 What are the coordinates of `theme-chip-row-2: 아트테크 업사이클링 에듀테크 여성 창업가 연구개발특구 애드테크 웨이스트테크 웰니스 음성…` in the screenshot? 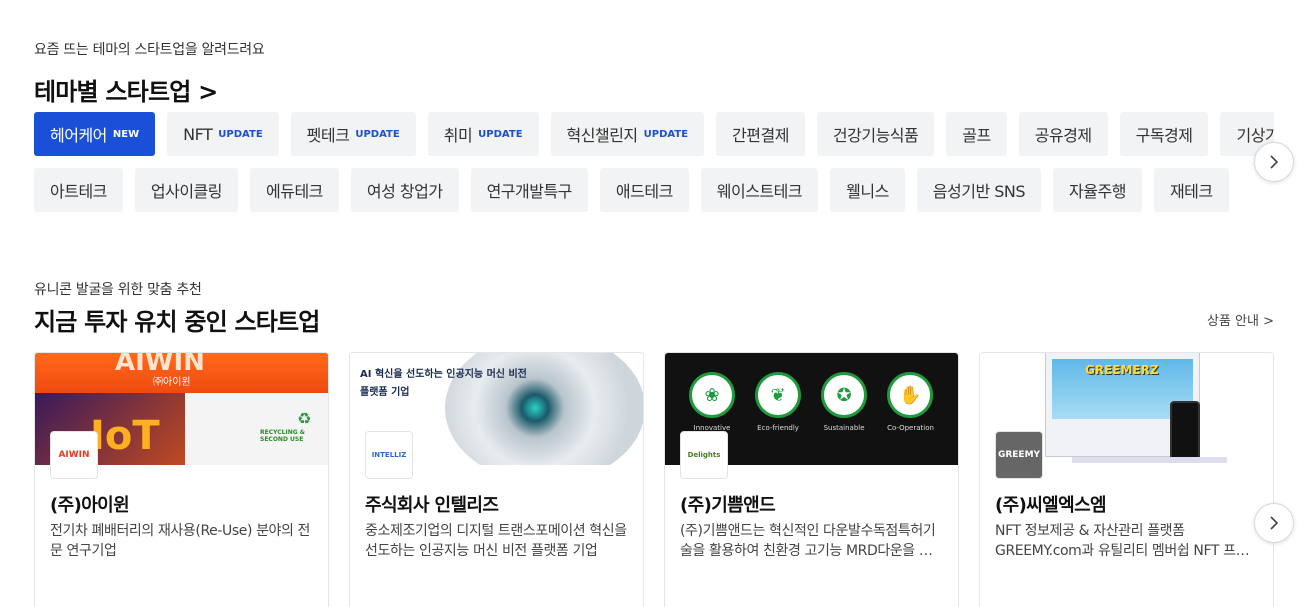 It's located at (654, 190).